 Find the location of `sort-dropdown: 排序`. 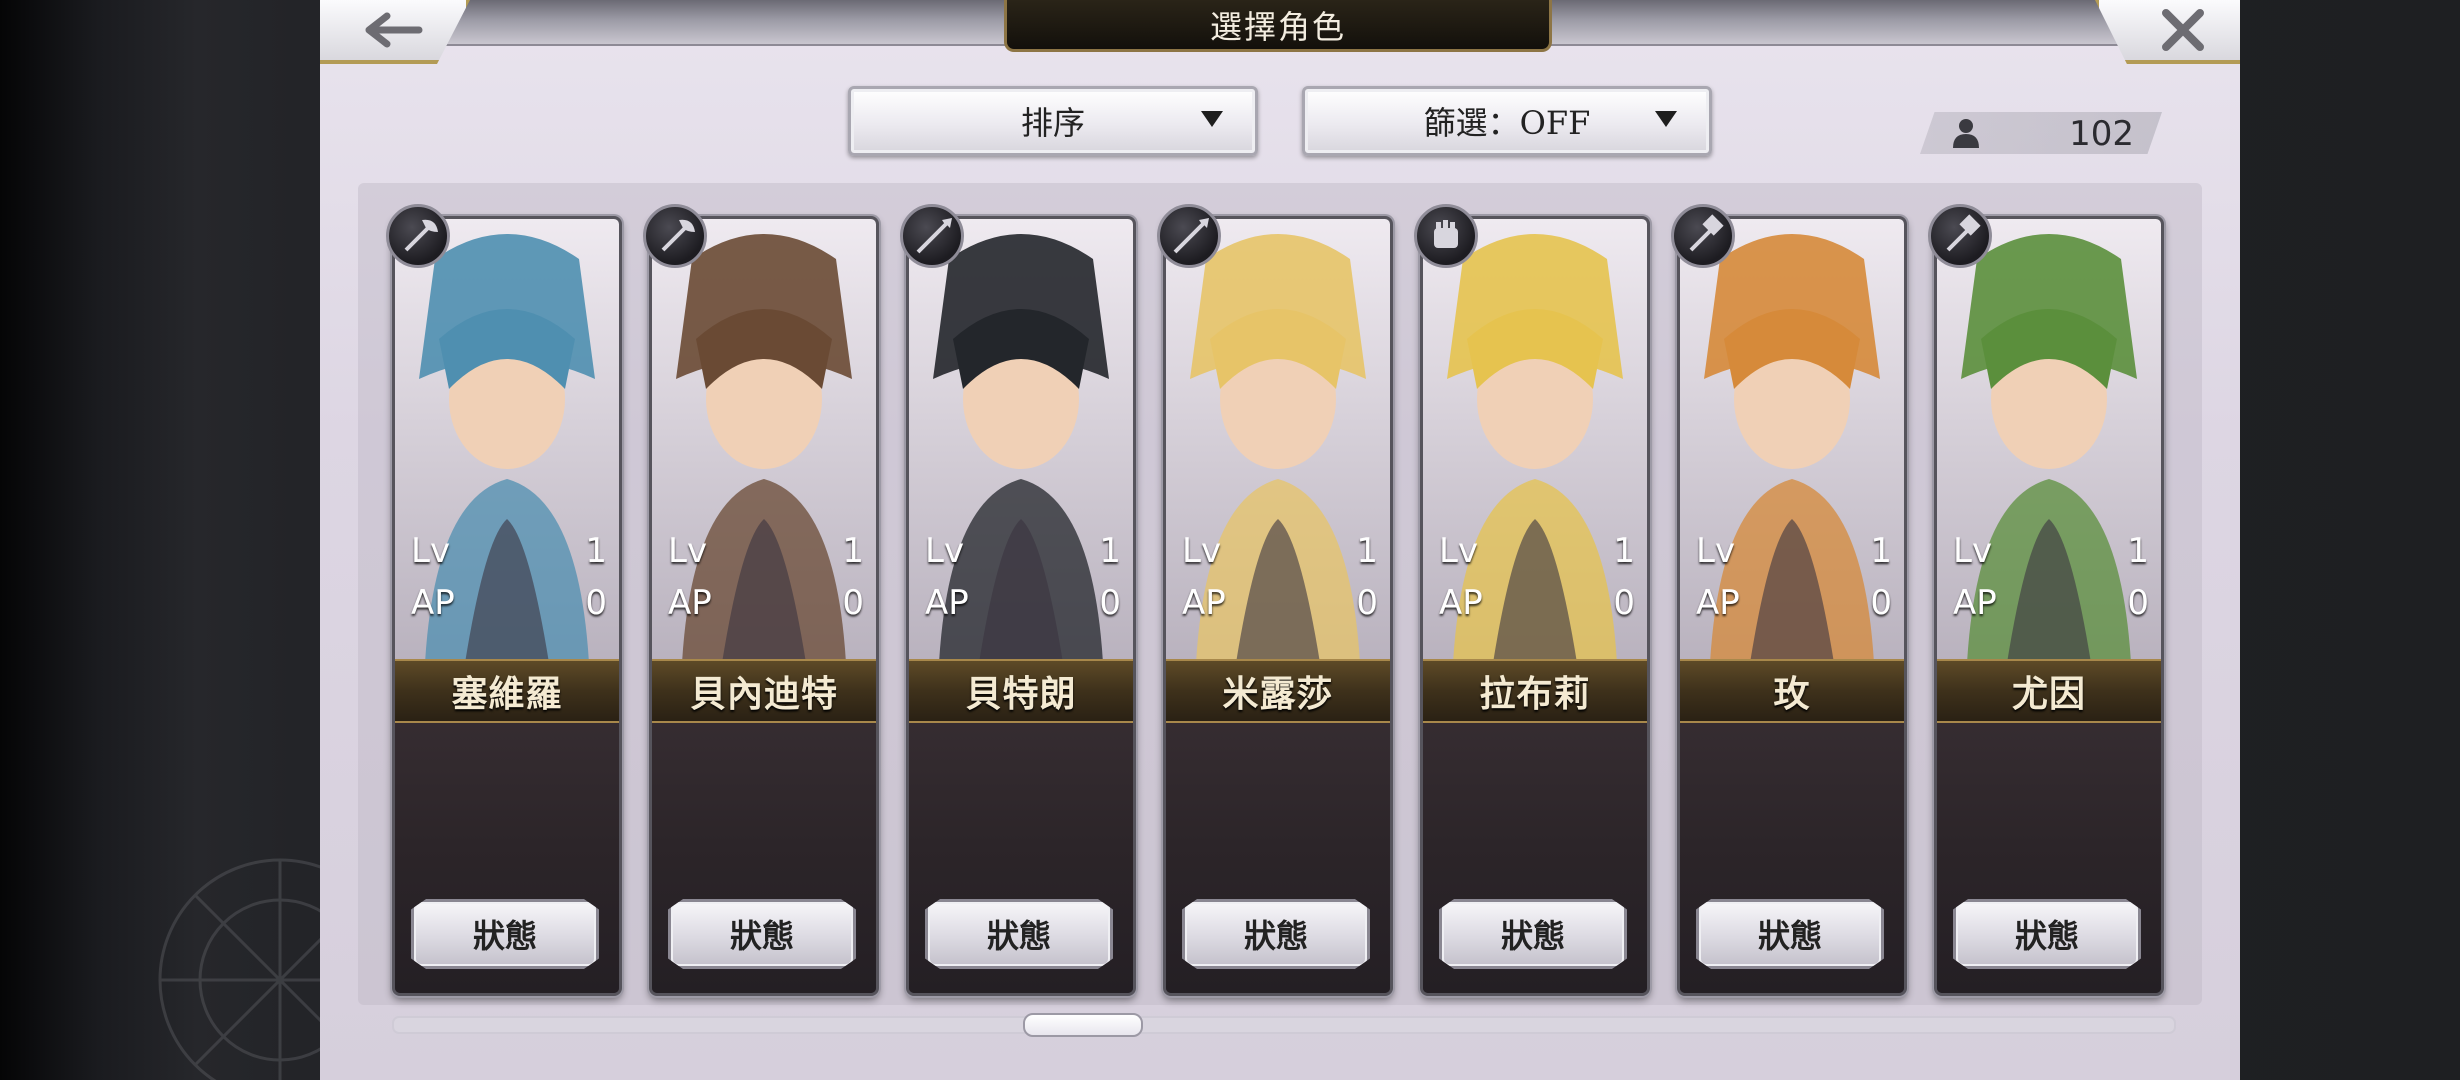

sort-dropdown: 排序 is located at coordinates (1053, 121).